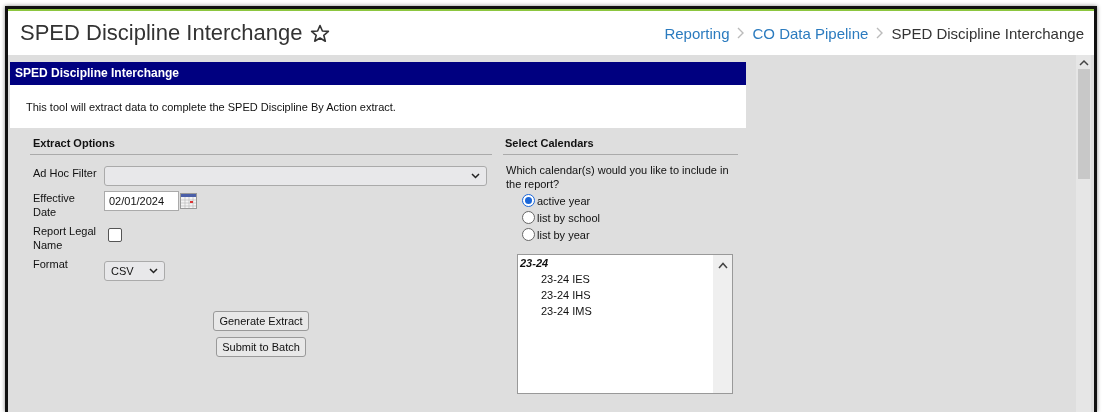 The height and width of the screenshot is (412, 1102). What do you see at coordinates (620, 141) in the screenshot?
I see `section-heading: Select Calendars` at bounding box center [620, 141].